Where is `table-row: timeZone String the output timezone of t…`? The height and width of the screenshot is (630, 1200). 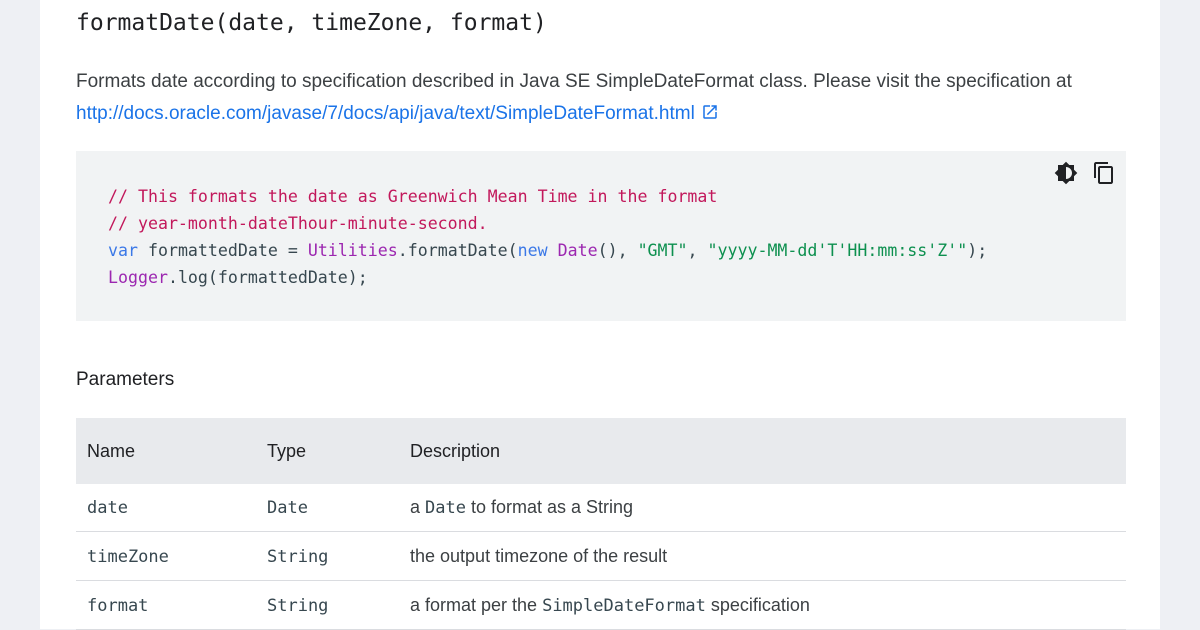 table-row: timeZone String the output timezone of t… is located at coordinates (601, 556).